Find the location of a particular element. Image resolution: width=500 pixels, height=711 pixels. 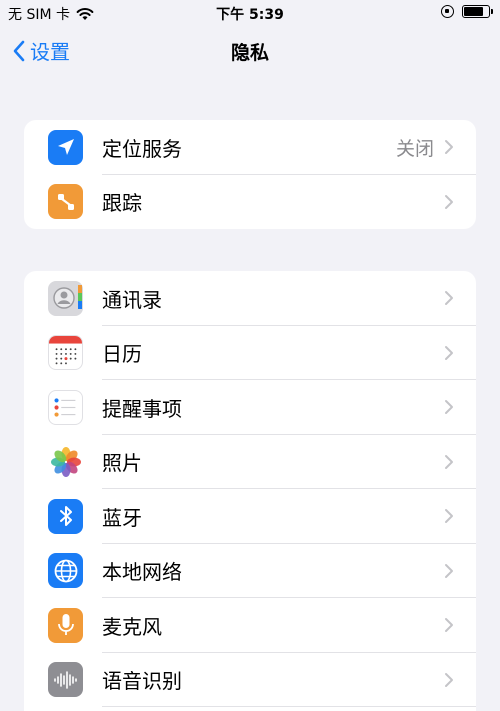

battery-icon is located at coordinates (477, 11).